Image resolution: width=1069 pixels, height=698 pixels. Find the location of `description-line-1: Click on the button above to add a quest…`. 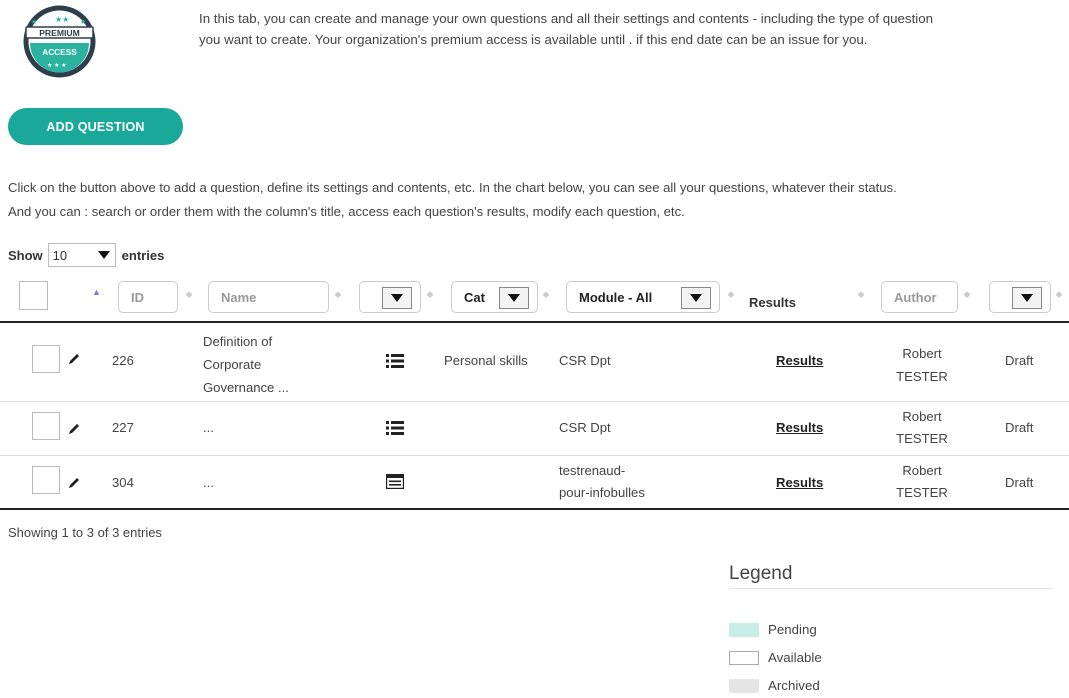

description-line-1: Click on the button above to add a quest… is located at coordinates (452, 187).